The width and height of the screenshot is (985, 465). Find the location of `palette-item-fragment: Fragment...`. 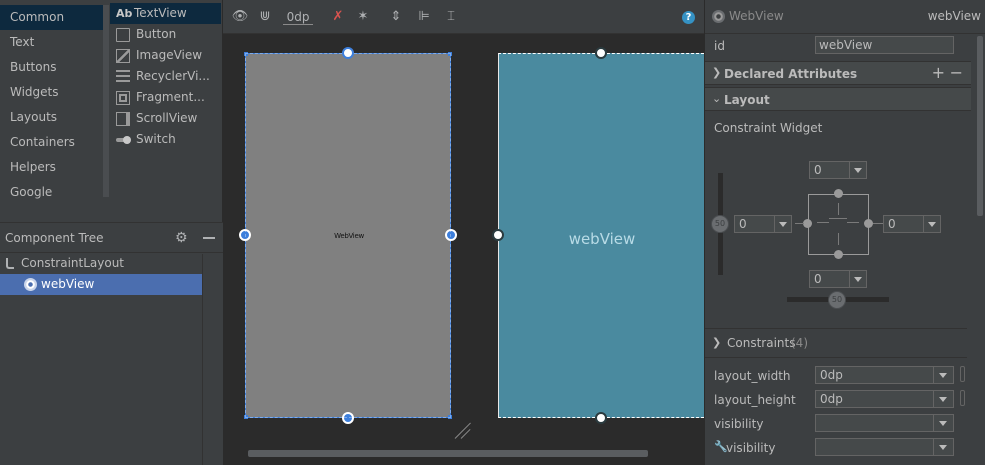

palette-item-fragment: Fragment... is located at coordinates (168, 97).